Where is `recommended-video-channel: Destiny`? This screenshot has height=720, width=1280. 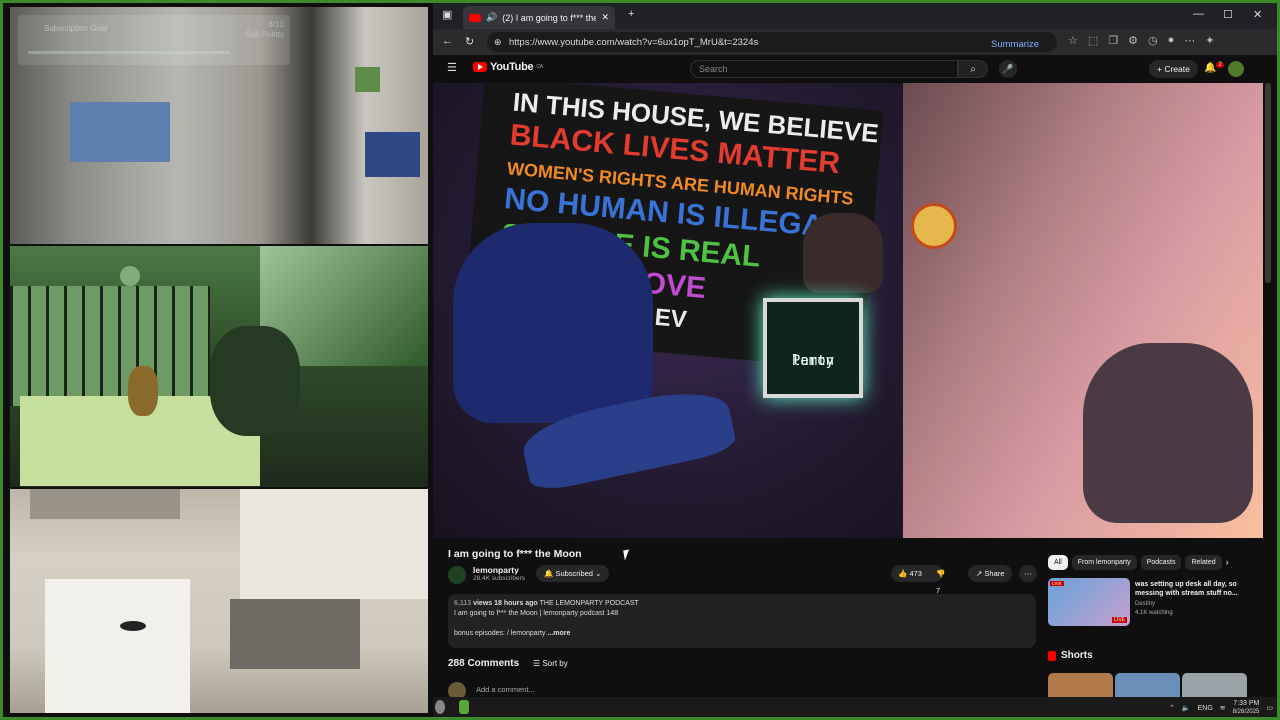
recommended-video-channel: Destiny is located at coordinates (1145, 604).